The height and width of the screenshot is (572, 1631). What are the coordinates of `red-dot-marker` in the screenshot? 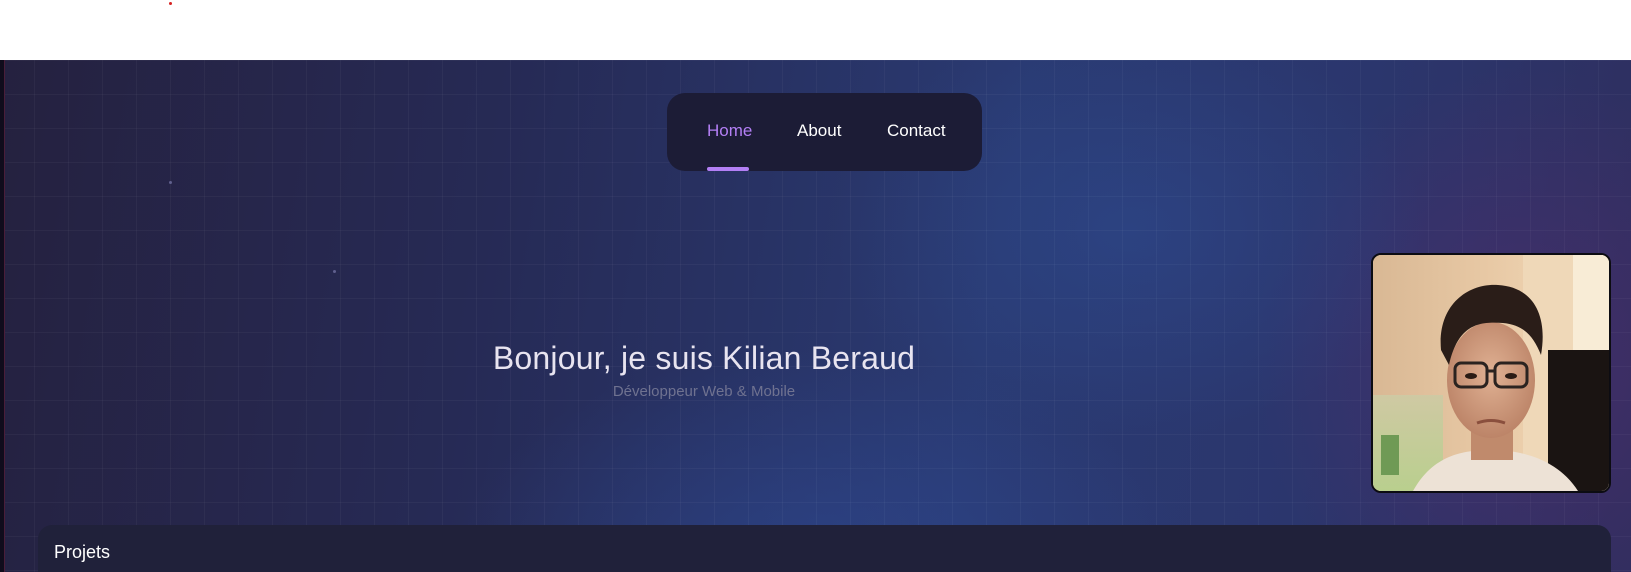 It's located at (170, 3).